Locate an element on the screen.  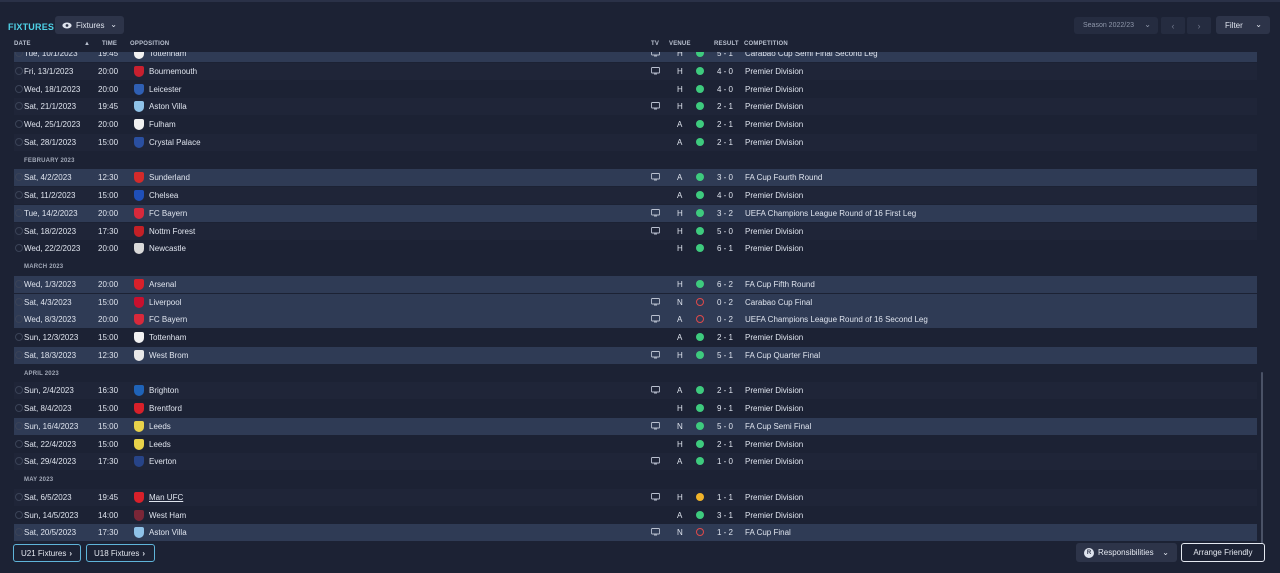
responsibilities-button: R Responsibilities ⌄ is located at coordinates (1126, 552).